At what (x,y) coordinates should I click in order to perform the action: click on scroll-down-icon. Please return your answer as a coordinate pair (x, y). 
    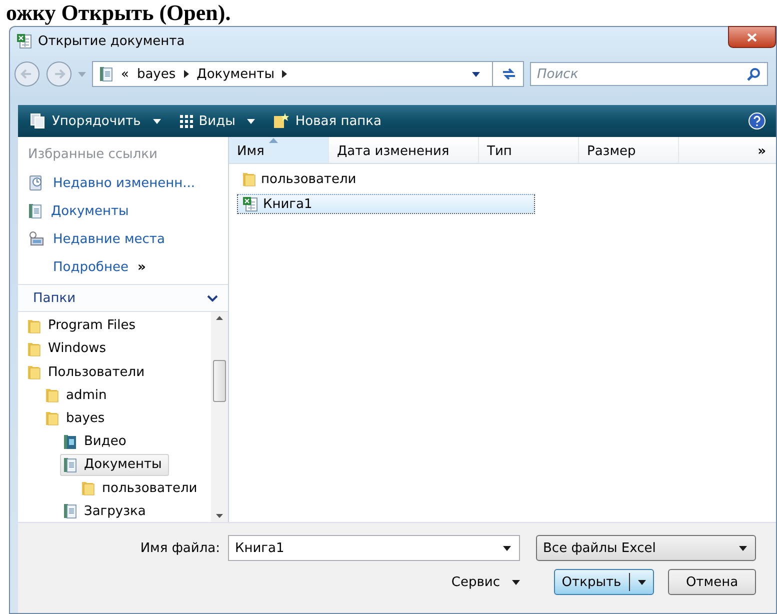
    Looking at the image, I should click on (219, 516).